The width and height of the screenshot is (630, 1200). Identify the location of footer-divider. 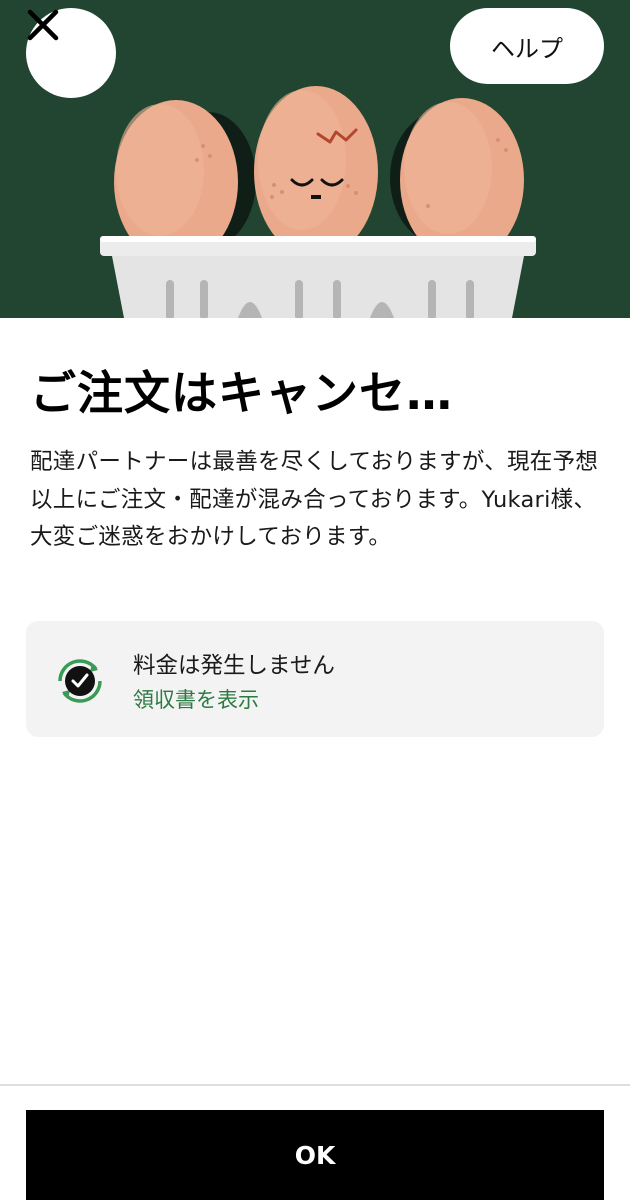
(315, 1085).